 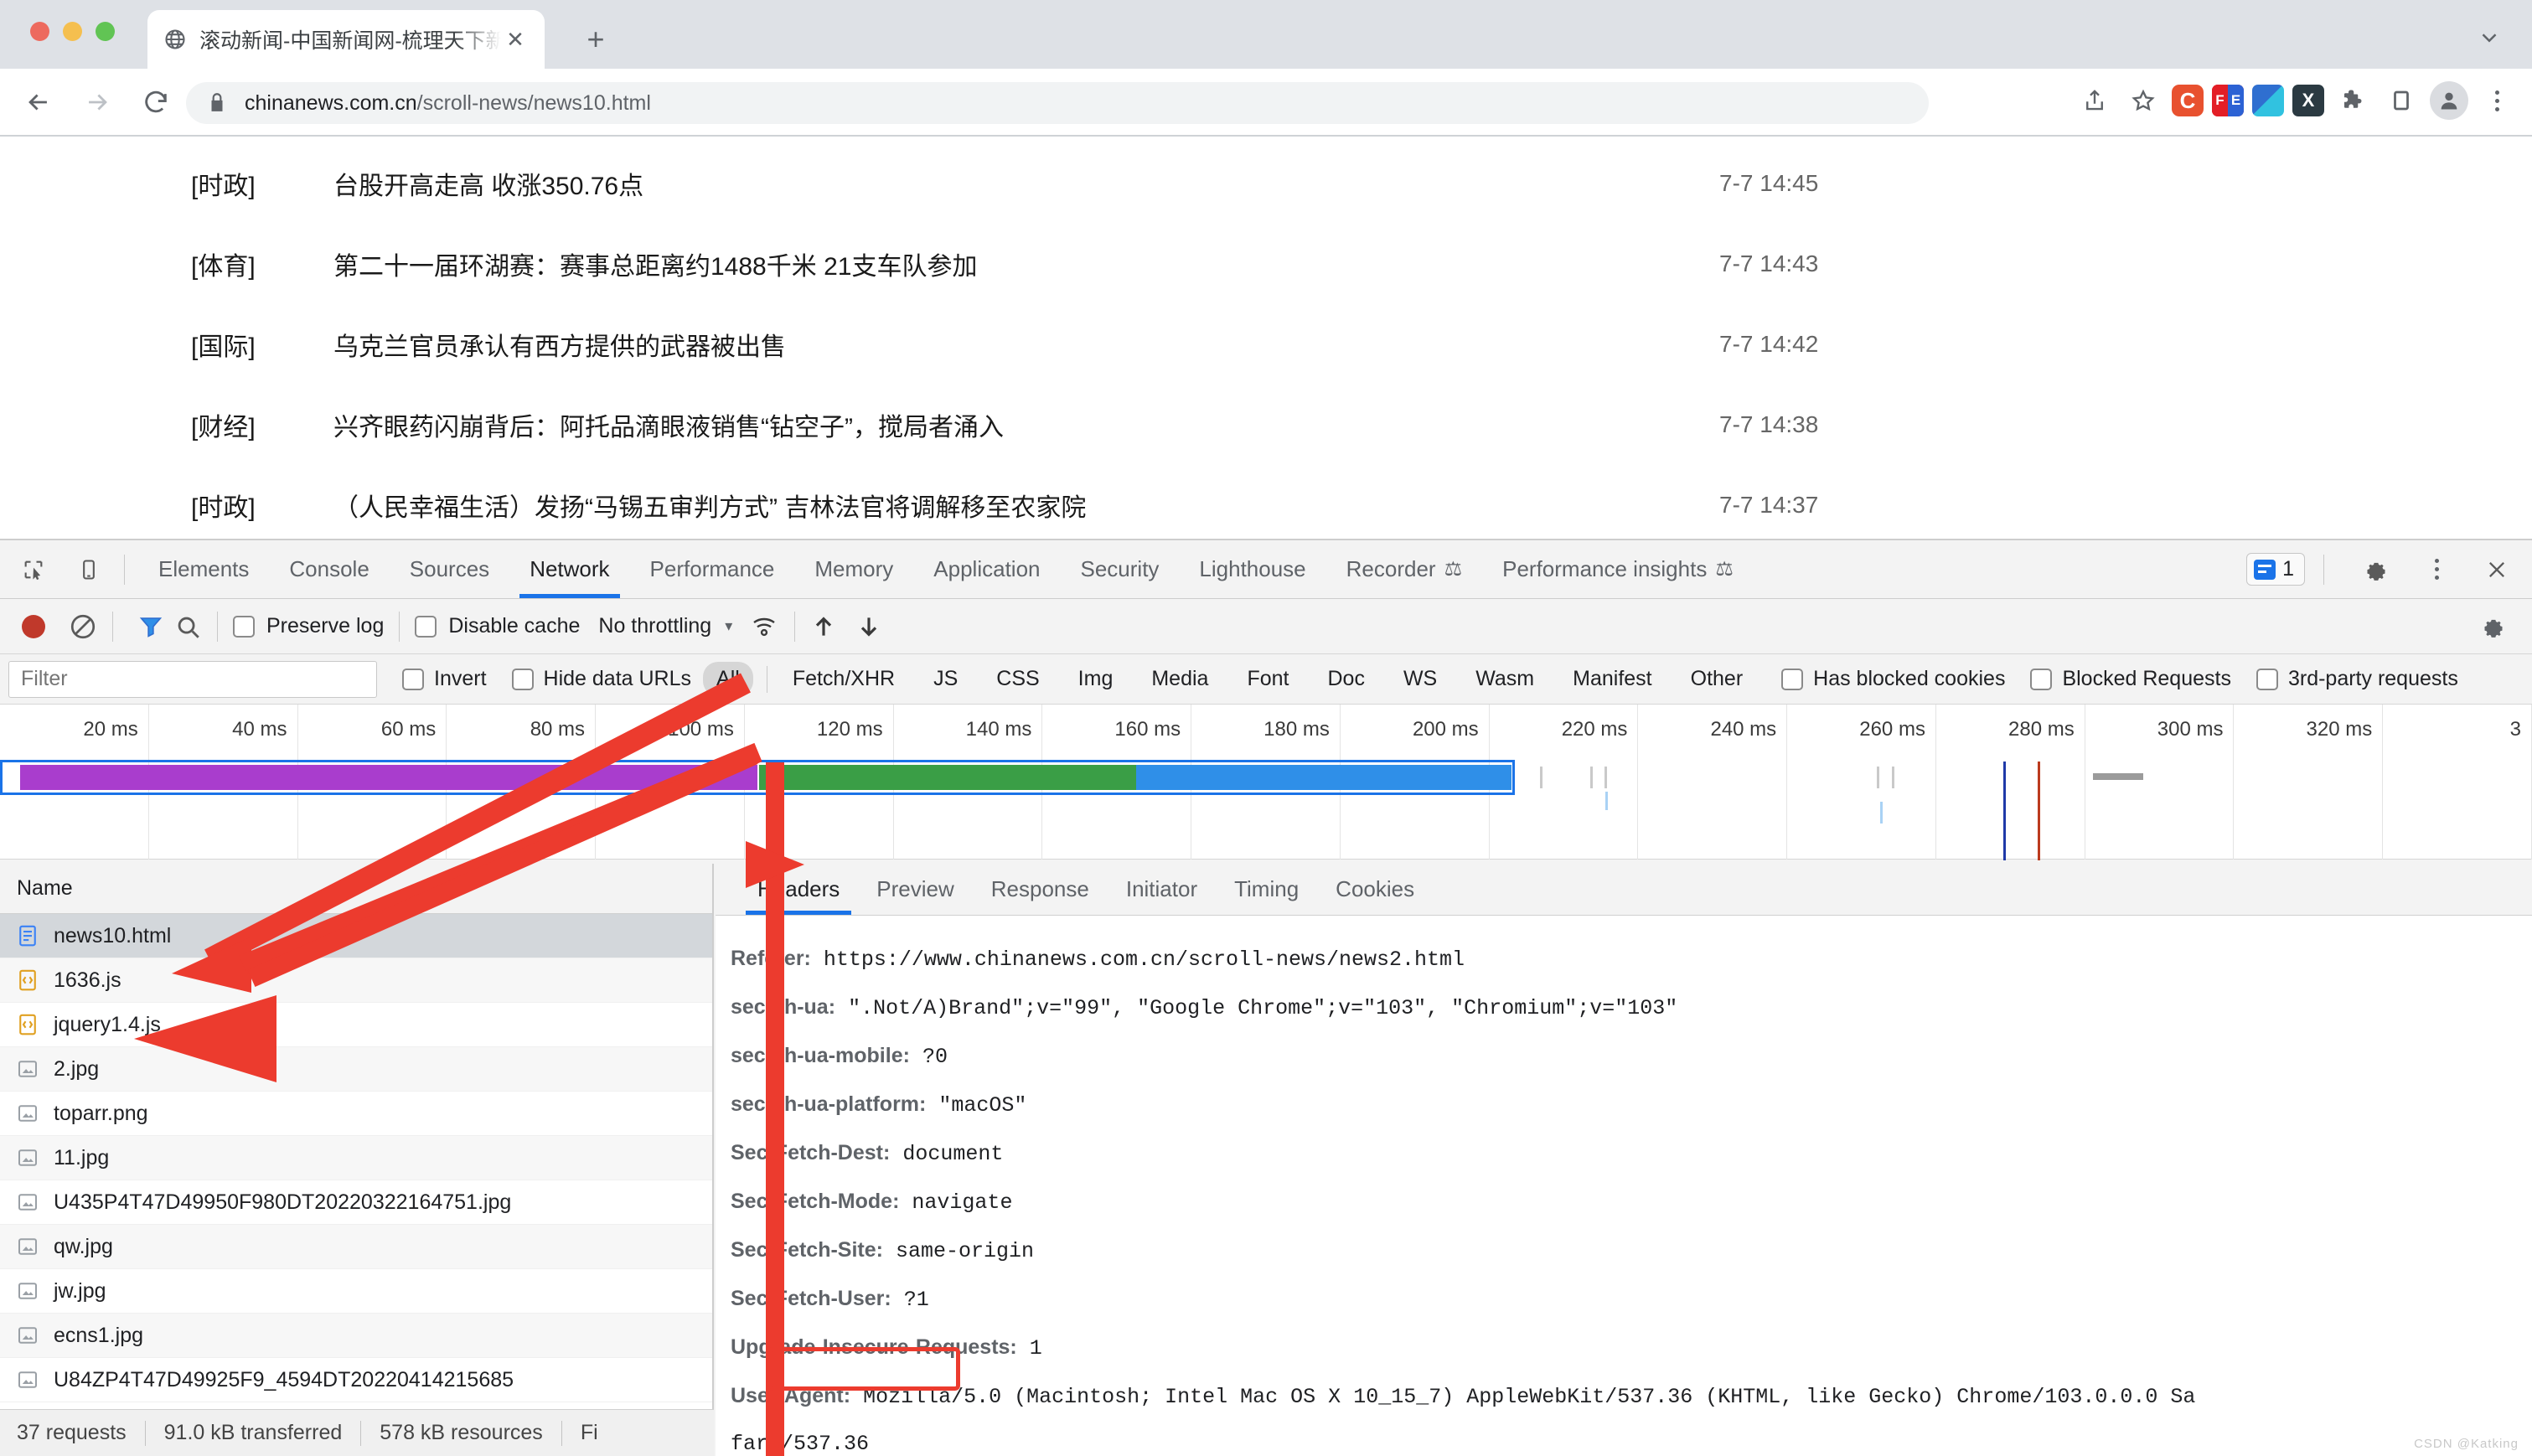 What do you see at coordinates (1252, 569) in the screenshot?
I see `devtools-tab-lighthouse: Lighthouse` at bounding box center [1252, 569].